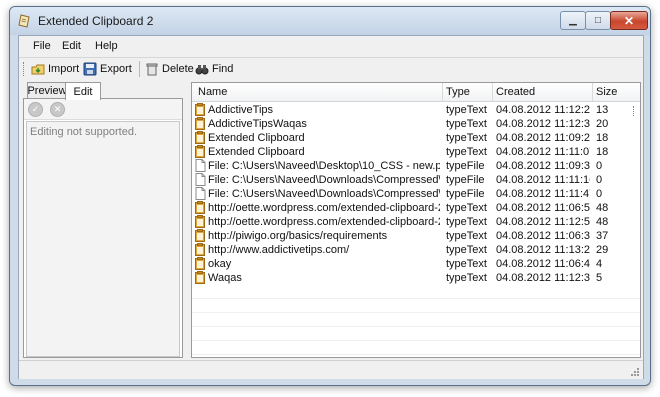 The width and height of the screenshot is (660, 397). Describe the element at coordinates (543, 138) in the screenshot. I see `row-created: 04.08.2012 11:09:22` at that location.